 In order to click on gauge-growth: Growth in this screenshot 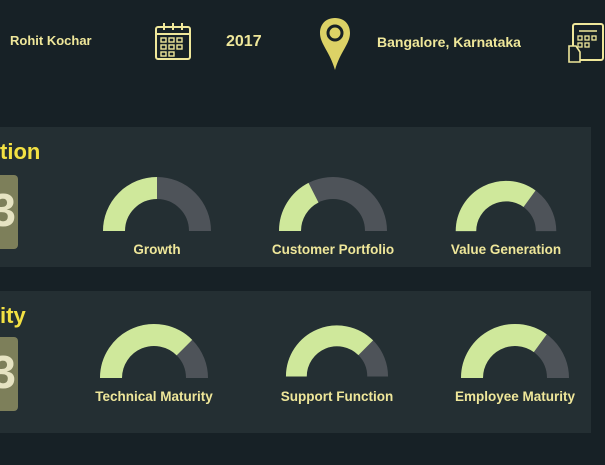, I will do `click(157, 216)`.